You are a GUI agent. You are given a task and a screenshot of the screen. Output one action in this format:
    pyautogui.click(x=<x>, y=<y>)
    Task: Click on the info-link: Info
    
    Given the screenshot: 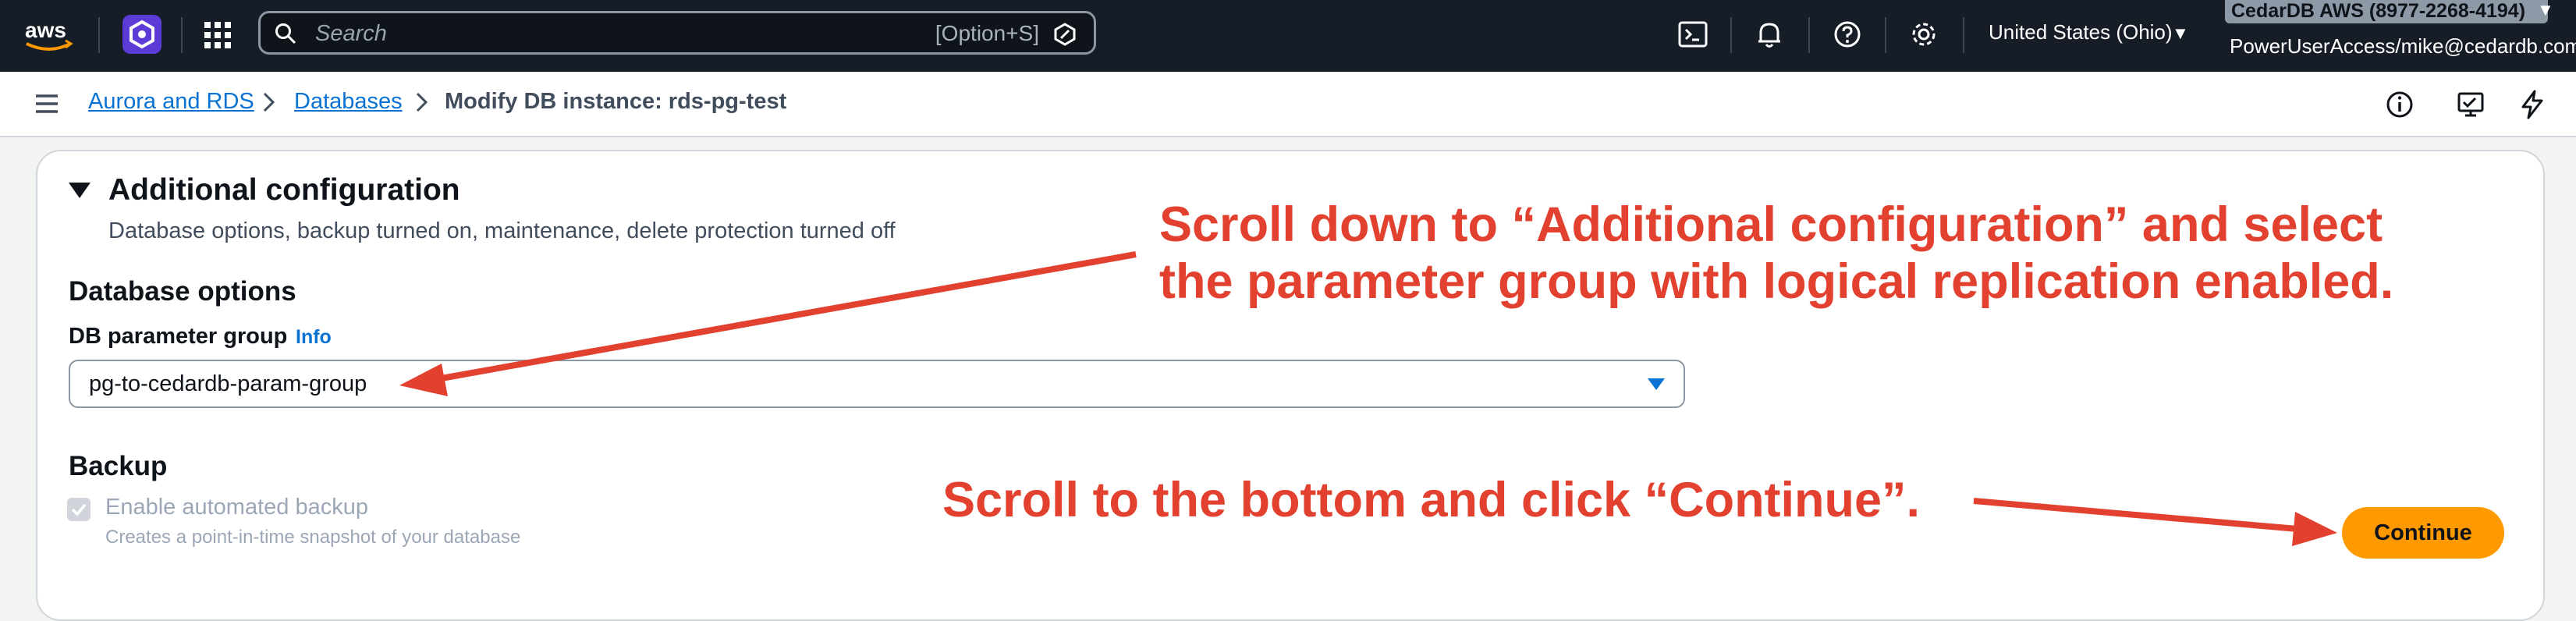 What is the action you would take?
    pyautogui.click(x=314, y=337)
    